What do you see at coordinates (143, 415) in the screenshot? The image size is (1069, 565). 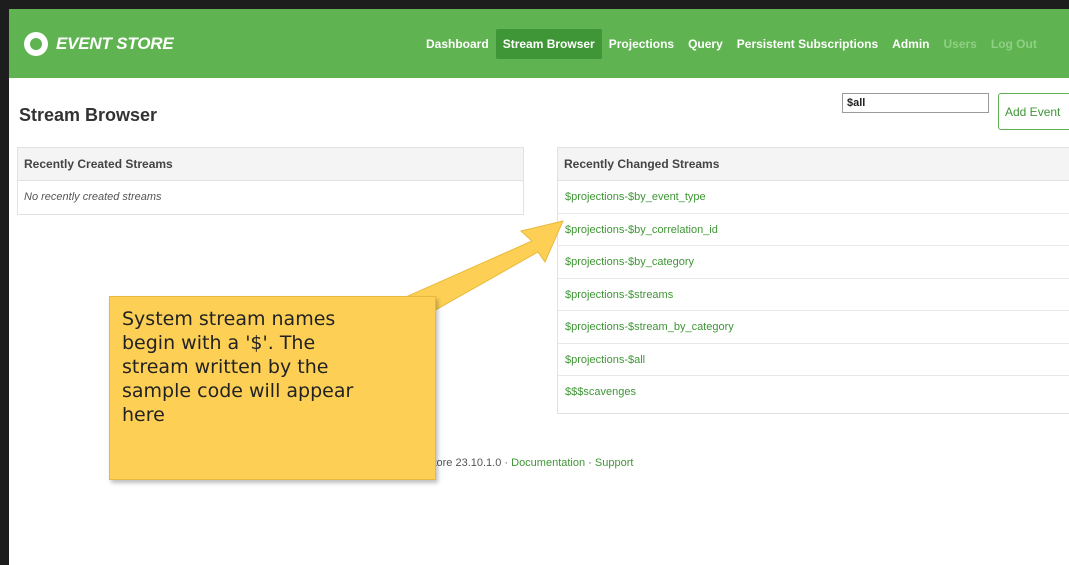 I see `callout-line: here` at bounding box center [143, 415].